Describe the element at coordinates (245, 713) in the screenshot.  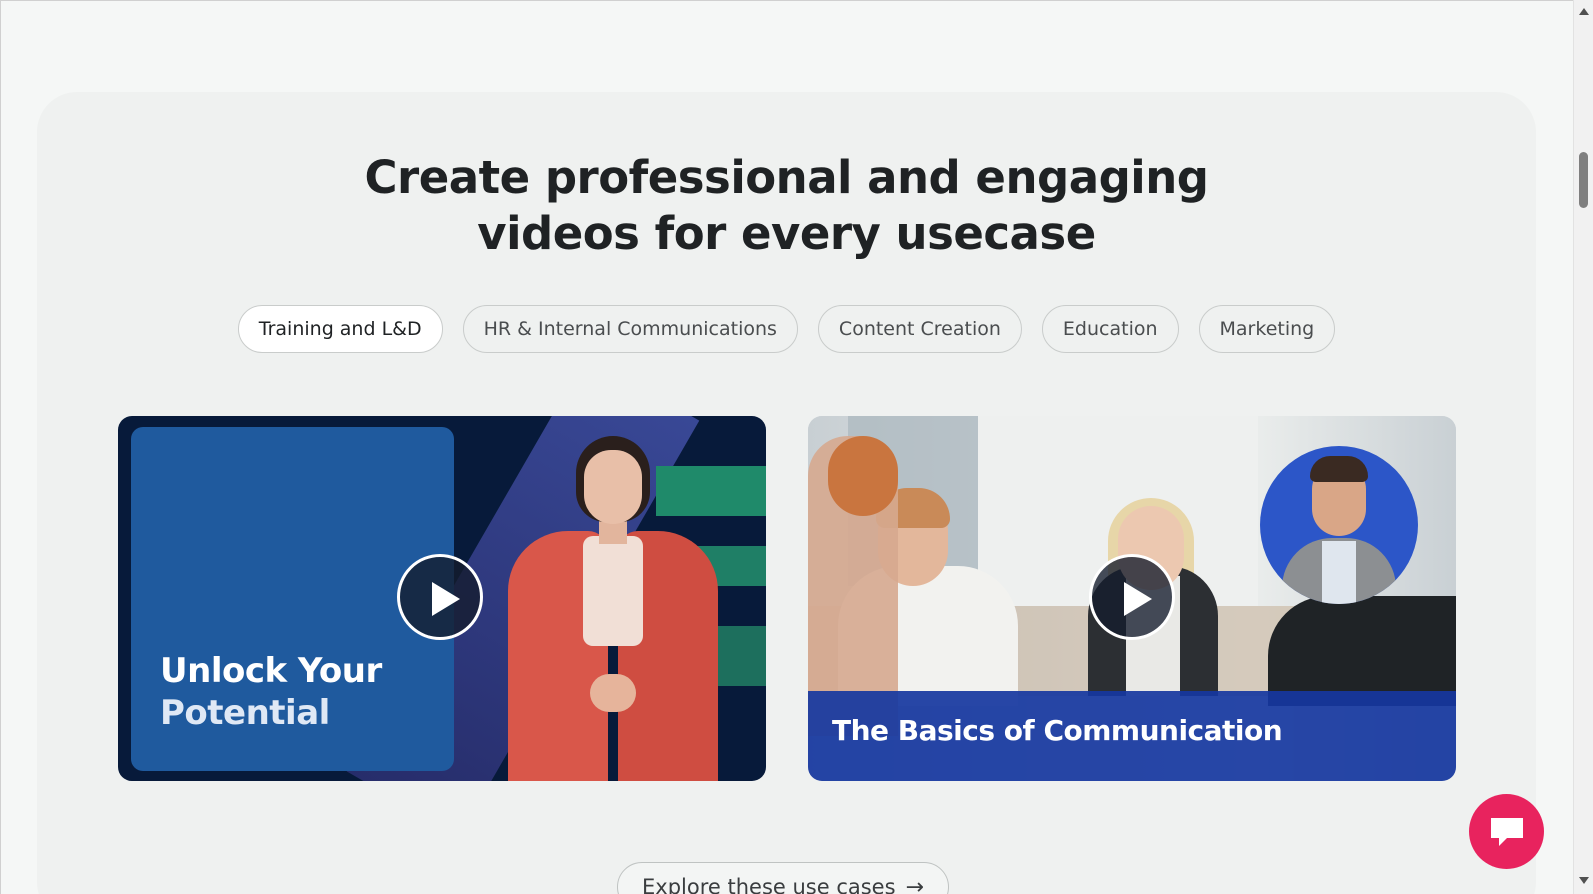
I see `video-title-line-2: Potential` at that location.